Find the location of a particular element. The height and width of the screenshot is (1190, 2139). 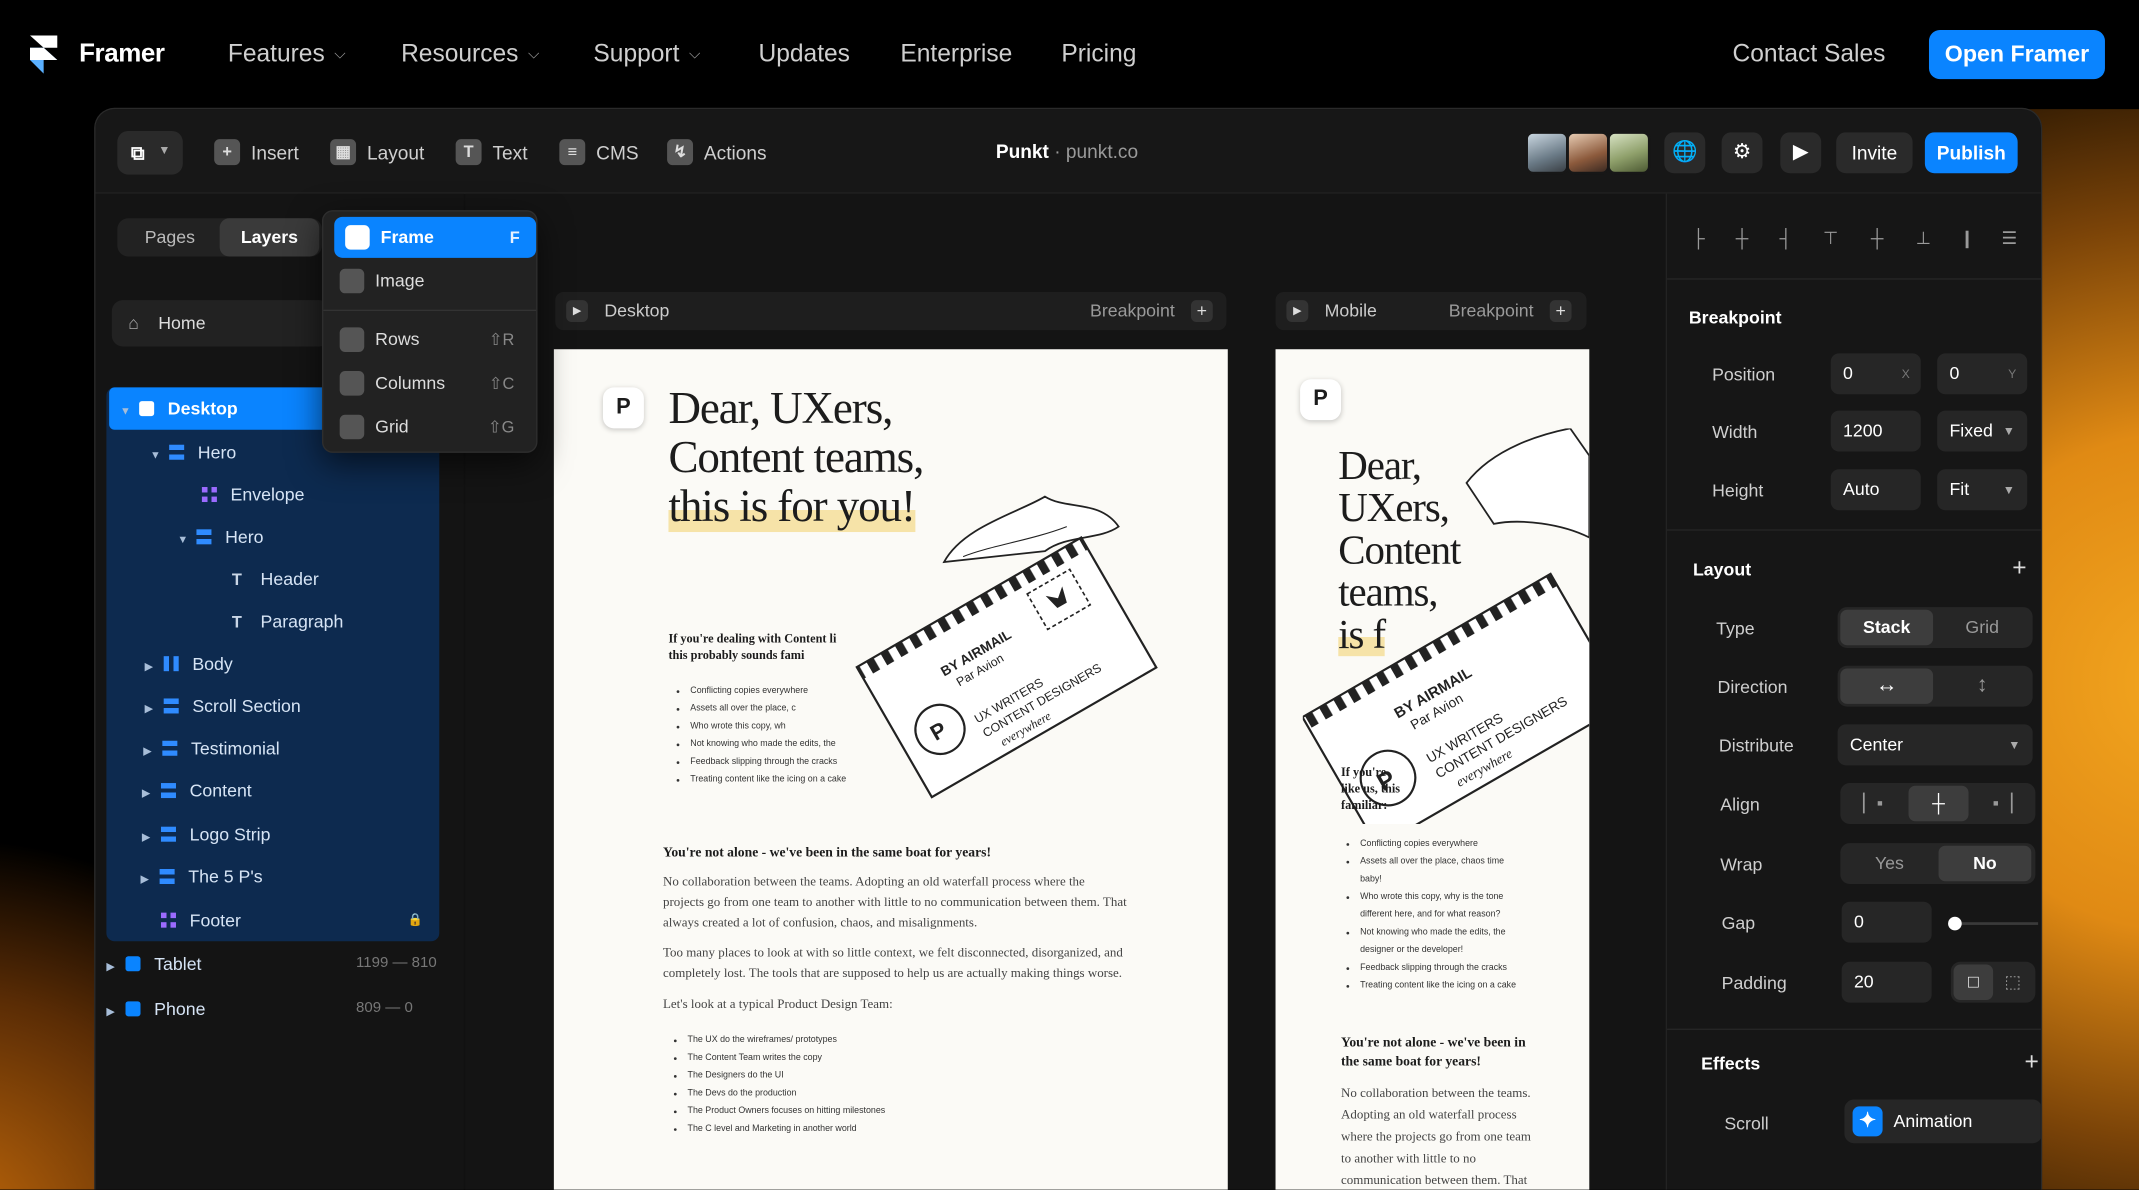

mobile-intro: If you're like us, this familiar: is located at coordinates (1370, 788).